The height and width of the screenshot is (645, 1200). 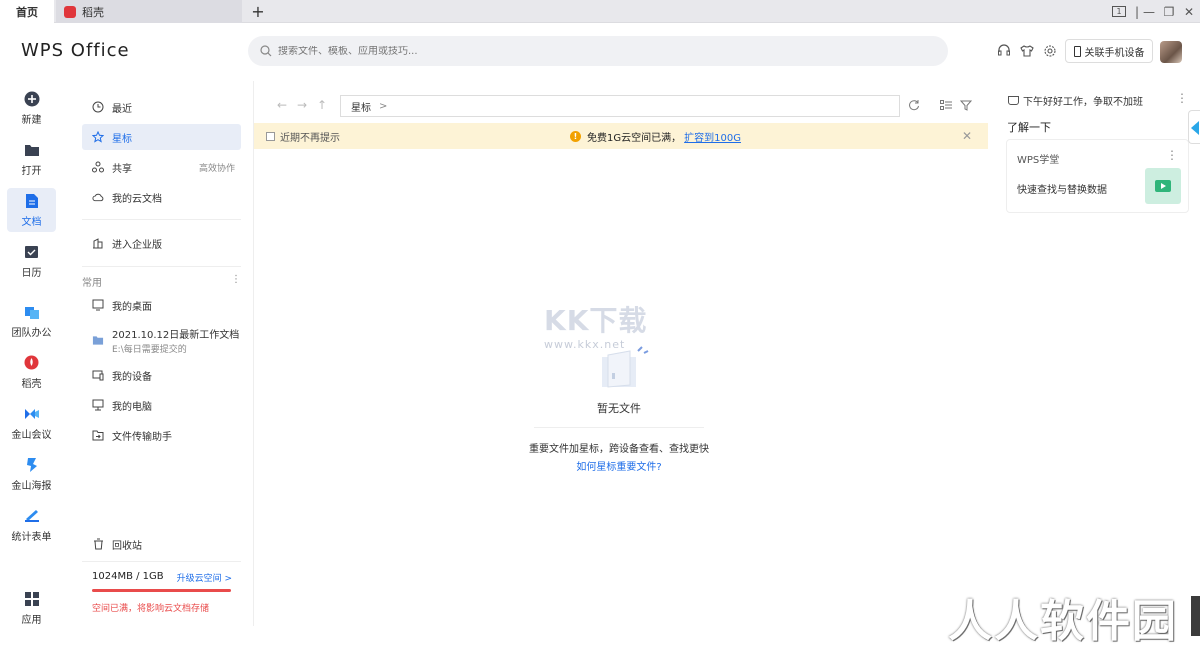 I want to click on rail-item-forms: 统计表单, so click(x=31, y=525).